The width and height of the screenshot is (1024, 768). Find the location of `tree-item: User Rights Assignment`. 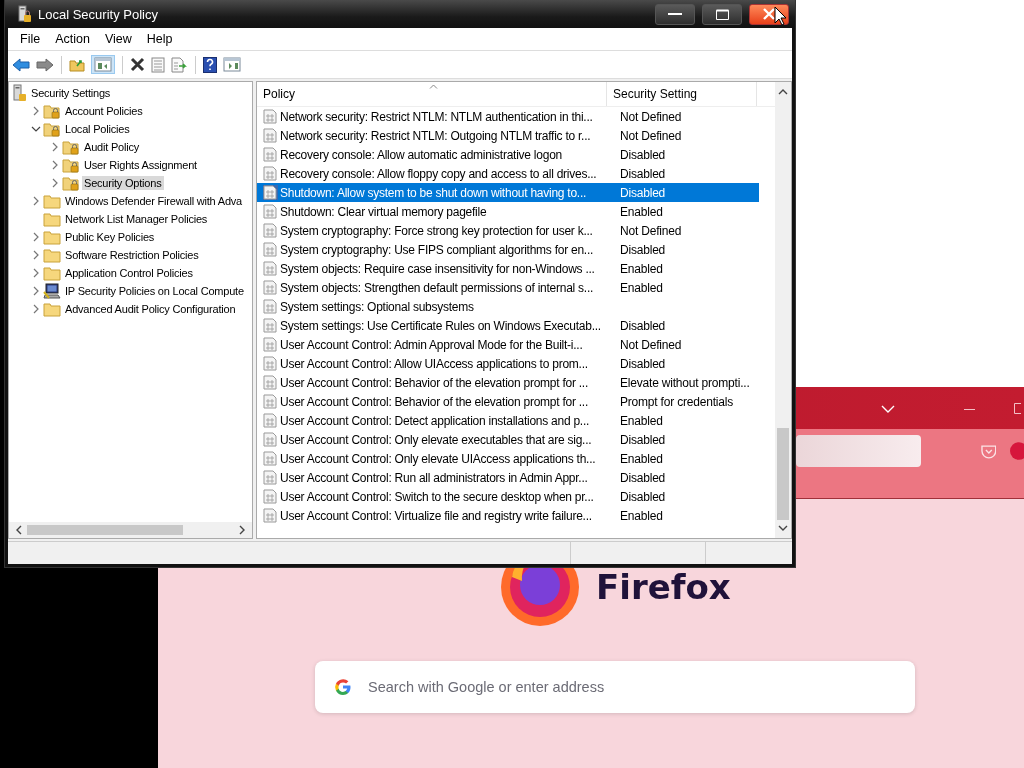

tree-item: User Rights Assignment is located at coordinates (140, 165).